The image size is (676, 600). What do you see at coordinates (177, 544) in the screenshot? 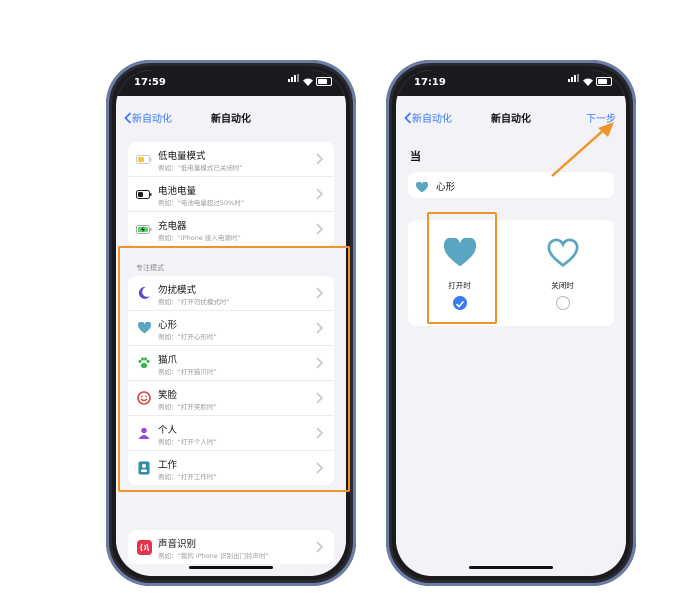
I see `item-title: 声音识别` at bounding box center [177, 544].